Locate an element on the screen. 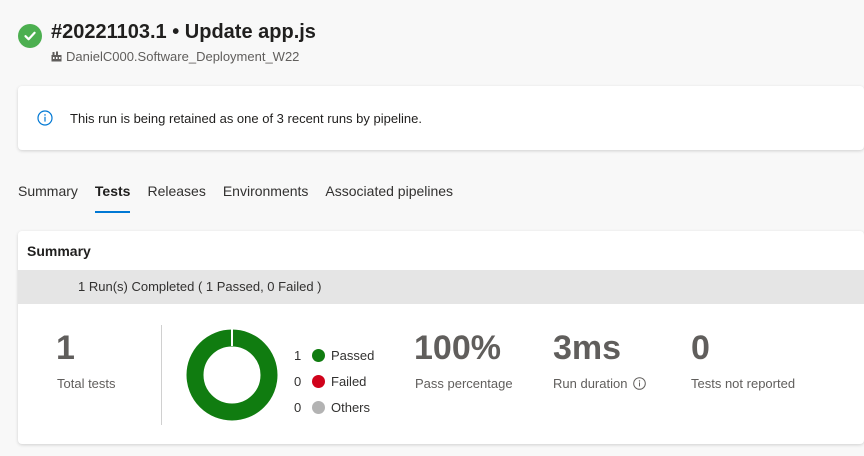 The height and width of the screenshot is (456, 864). repository-icon is located at coordinates (56, 56).